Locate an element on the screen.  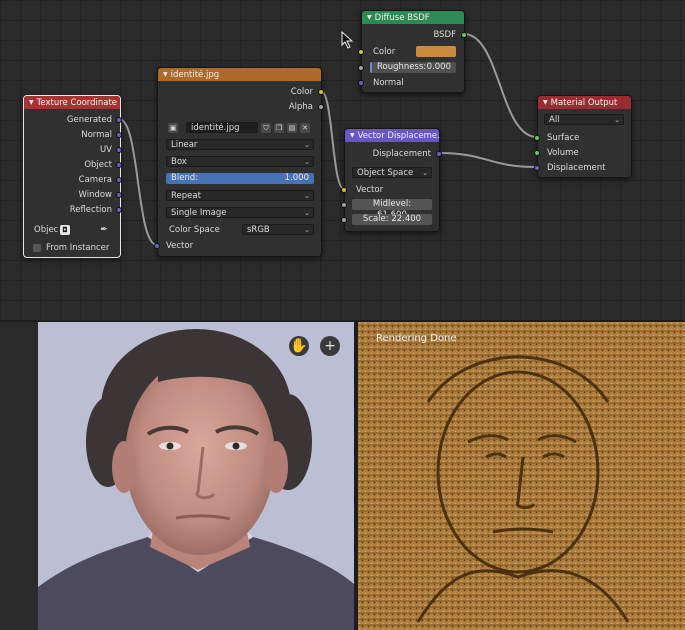
blend-label: Blend: is located at coordinates (185, 178).